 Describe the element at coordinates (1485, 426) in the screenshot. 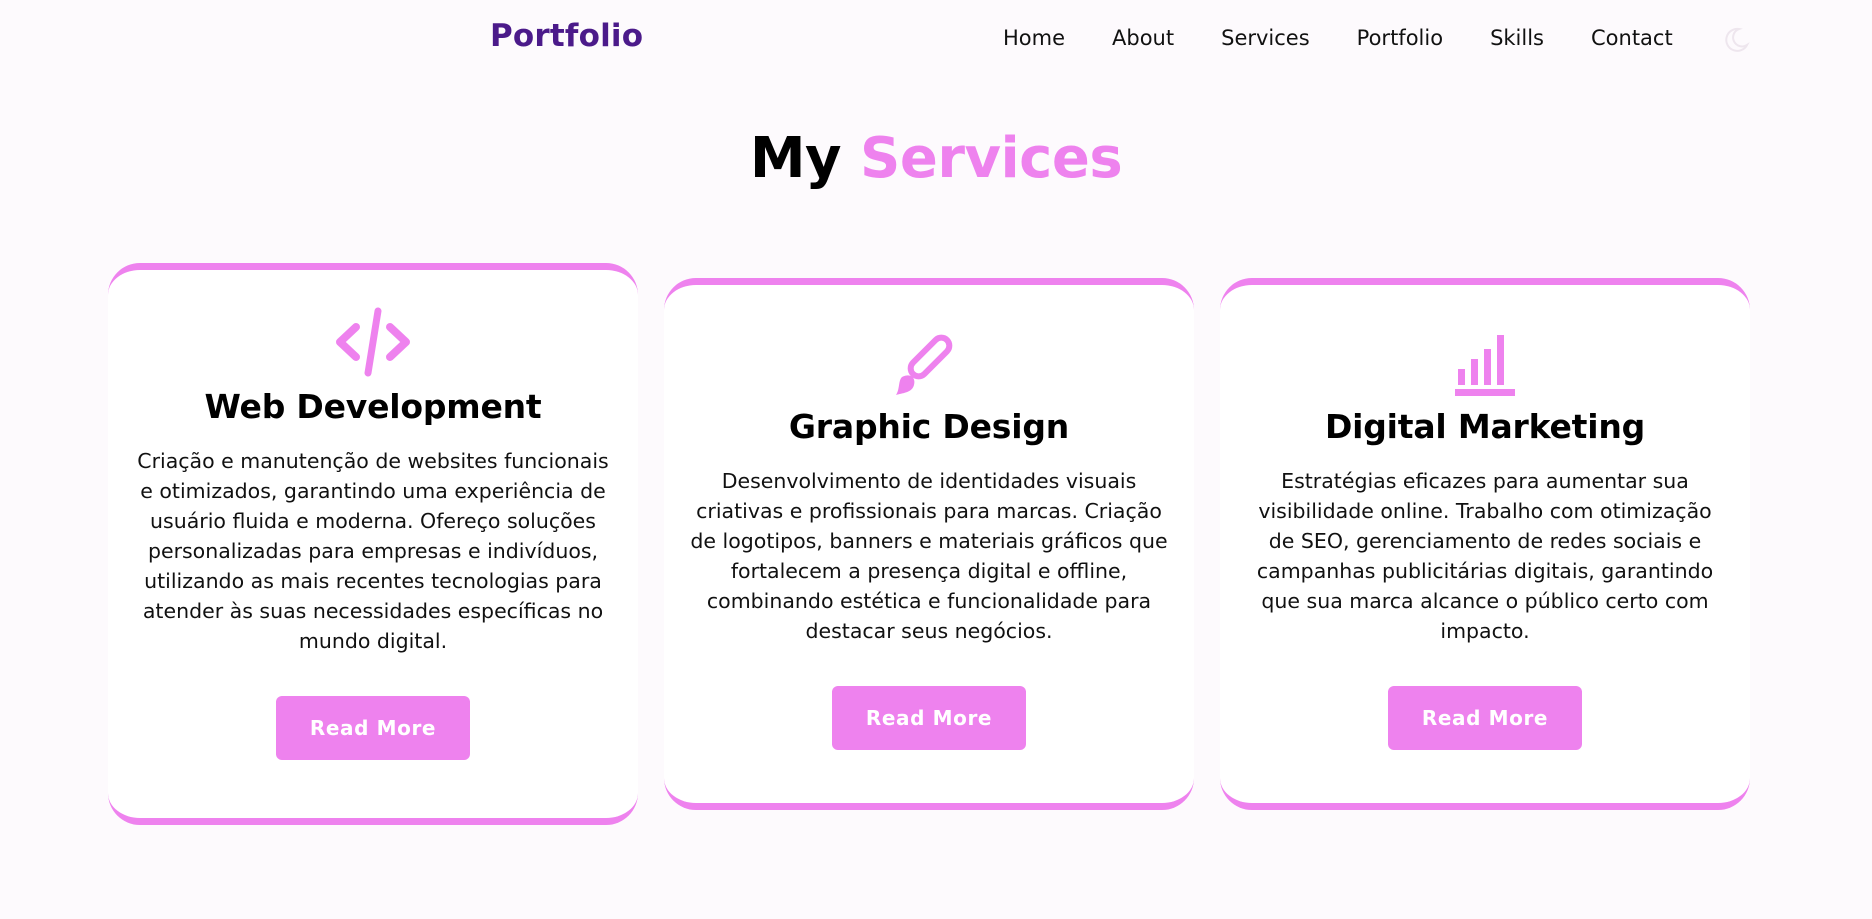

I see `card-title: Digital Marketing` at that location.